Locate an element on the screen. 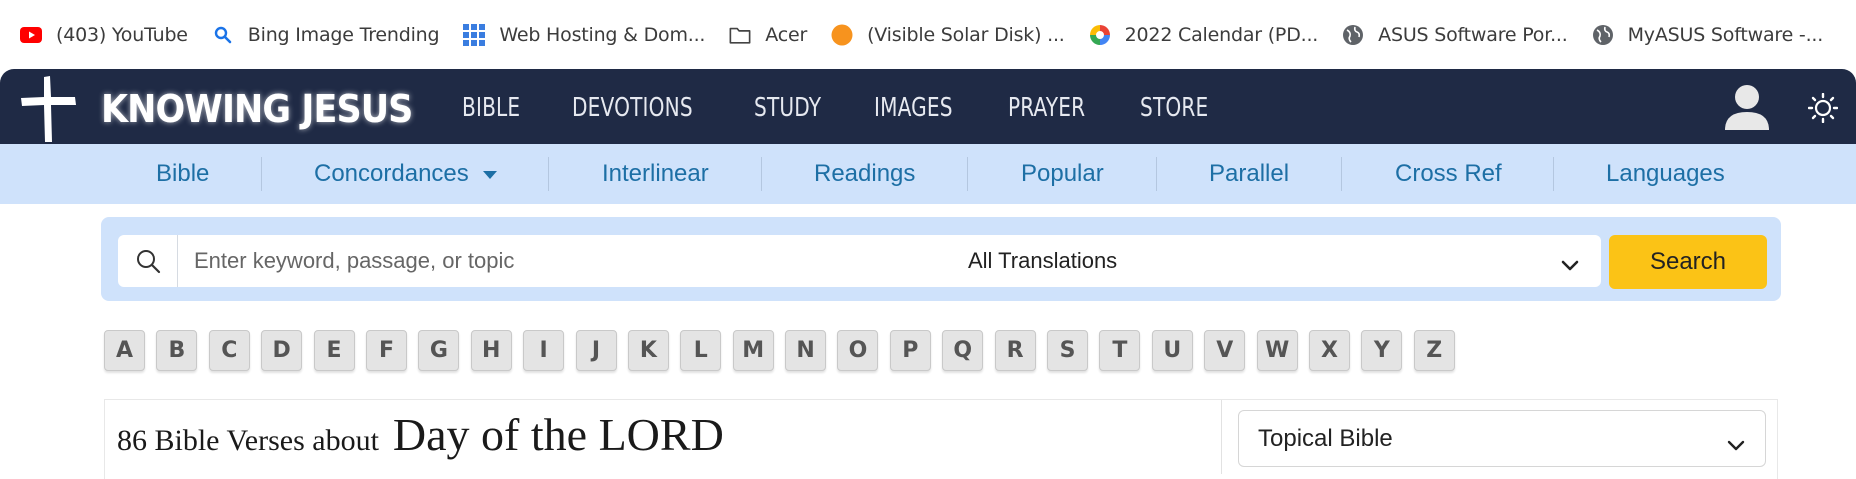  panel-divider is located at coordinates (1221, 437).